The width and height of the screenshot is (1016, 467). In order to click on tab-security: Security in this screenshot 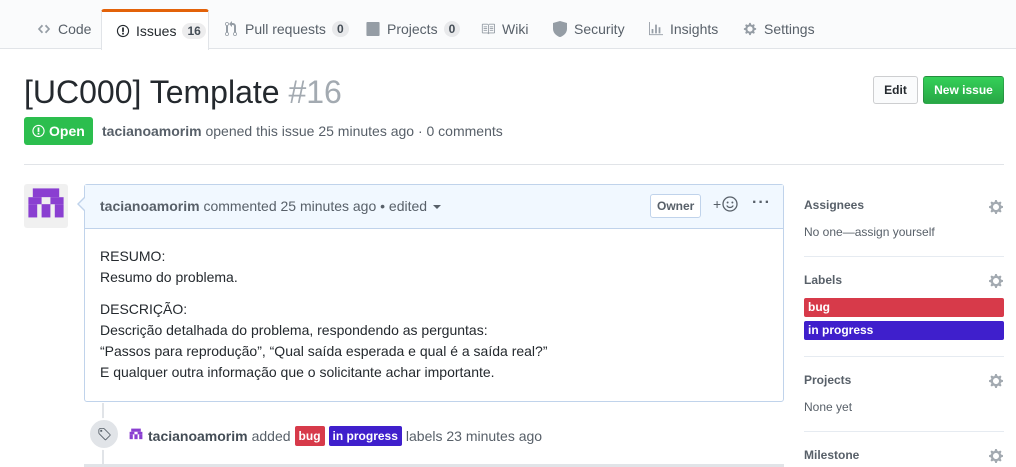, I will do `click(588, 29)`.